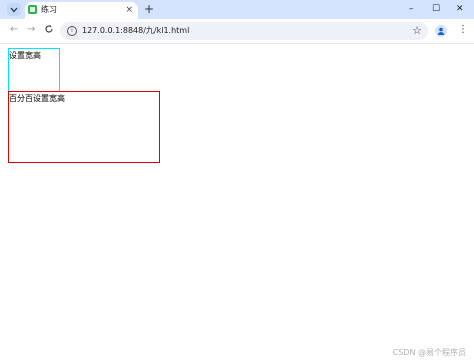 The height and width of the screenshot is (362, 474). What do you see at coordinates (81, 10) in the screenshot?
I see `tab-active: 练习 ×` at bounding box center [81, 10].